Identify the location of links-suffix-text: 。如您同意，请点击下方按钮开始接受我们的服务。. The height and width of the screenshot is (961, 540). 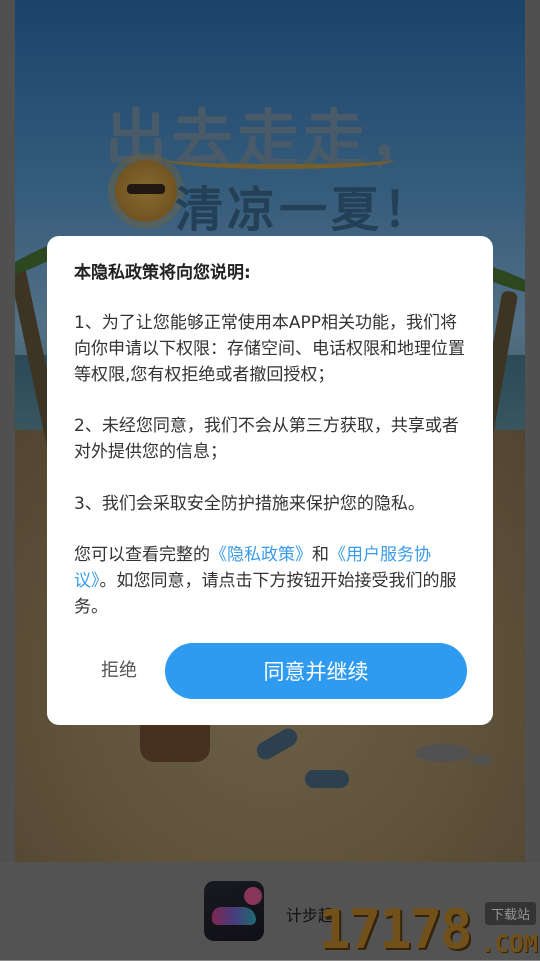
(265, 594).